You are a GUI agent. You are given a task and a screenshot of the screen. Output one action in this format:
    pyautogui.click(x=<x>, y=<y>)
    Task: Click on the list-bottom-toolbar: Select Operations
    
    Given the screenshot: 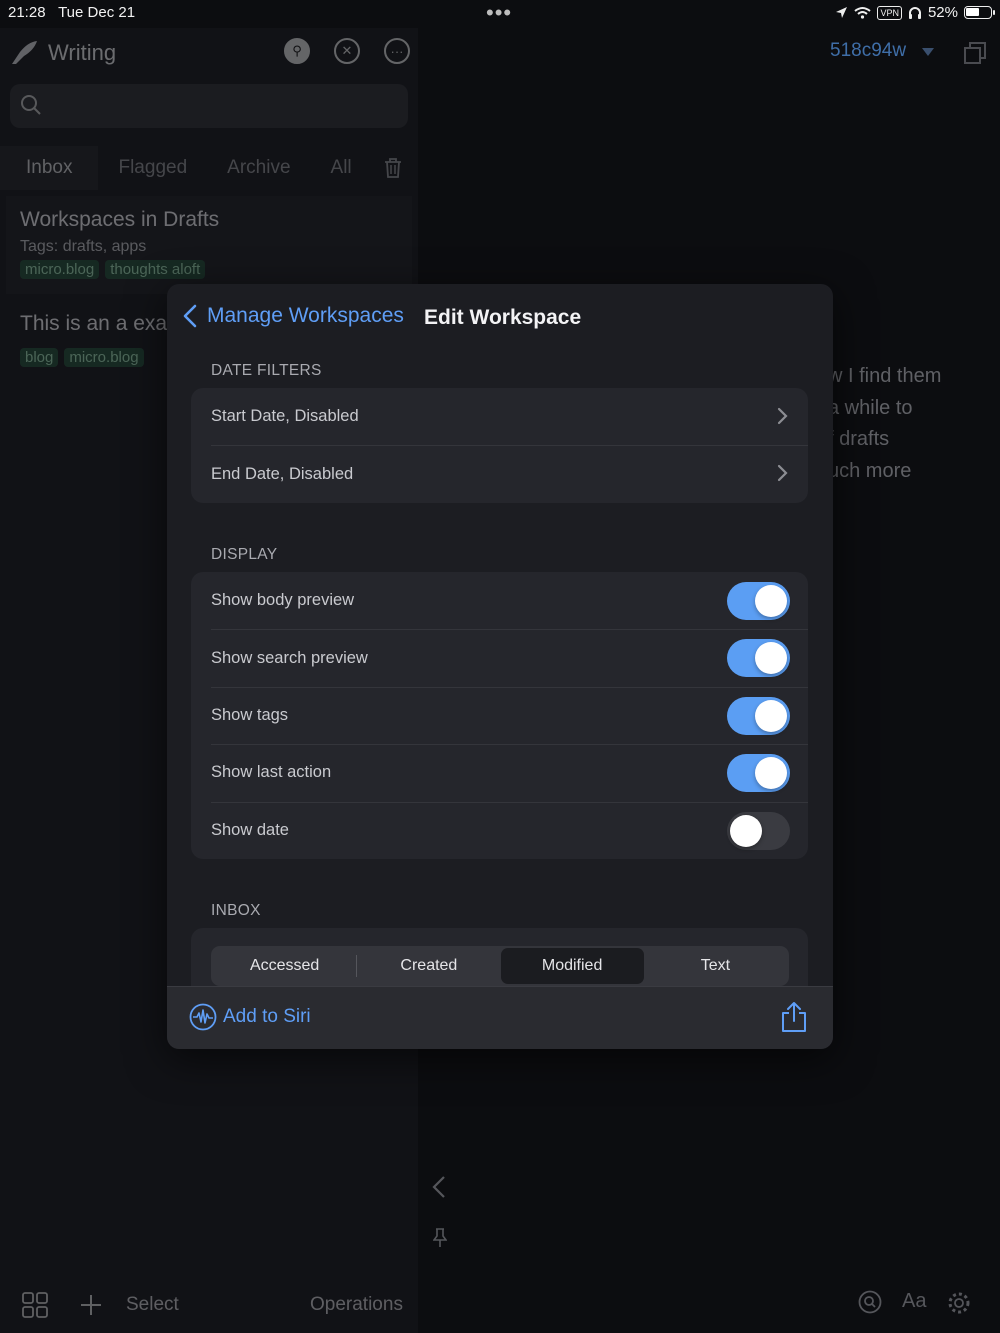 What is the action you would take?
    pyautogui.click(x=209, y=1304)
    